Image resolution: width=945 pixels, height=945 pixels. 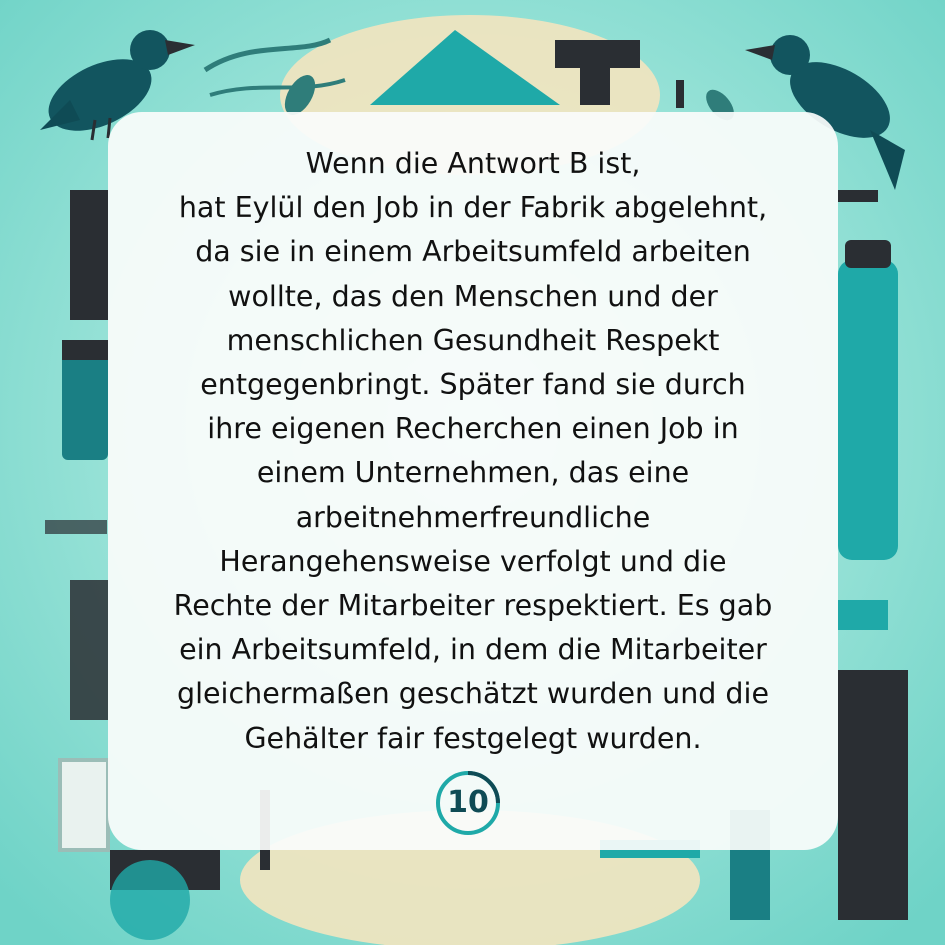 I want to click on story-line: da sie in einem Arbeitsumfeld arbeiten, so click(x=473, y=252).